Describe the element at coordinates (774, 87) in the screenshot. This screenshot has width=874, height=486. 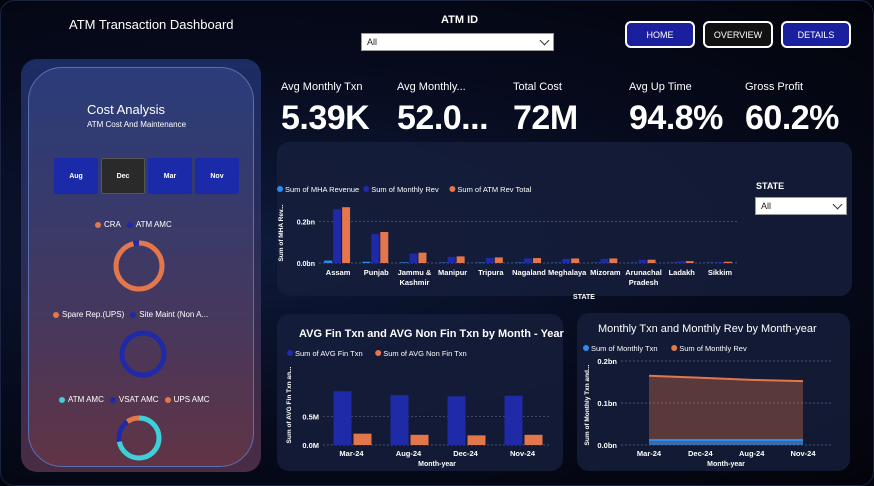
I see `kpi-label-gross-profit: Gross Profit` at that location.